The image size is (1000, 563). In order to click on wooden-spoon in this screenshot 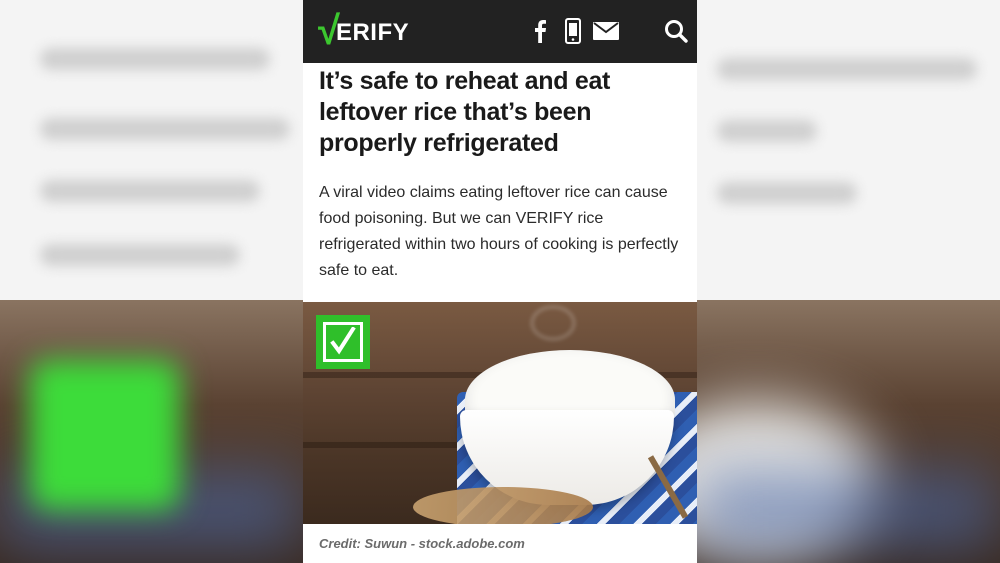, I will do `click(503, 505)`.